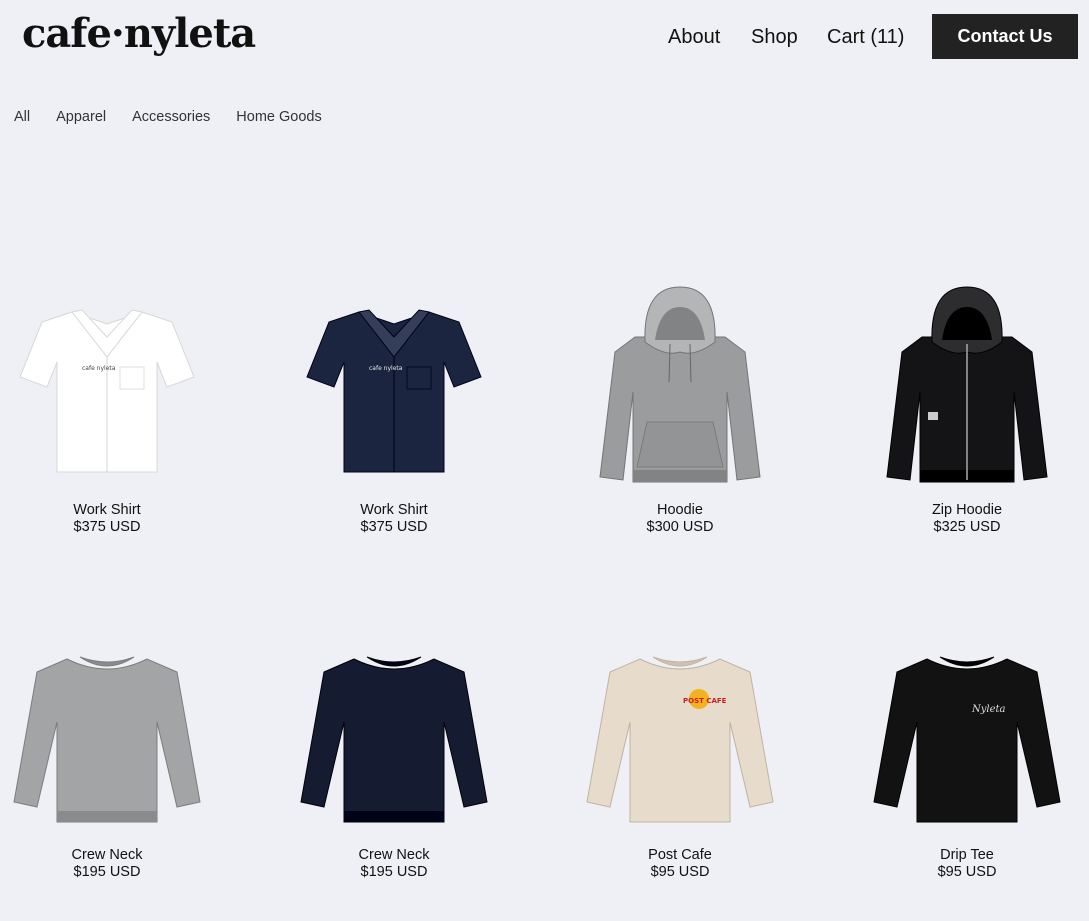 This screenshot has height=921, width=1089. I want to click on product-card: Hoodie $300 USD, so click(680, 409).